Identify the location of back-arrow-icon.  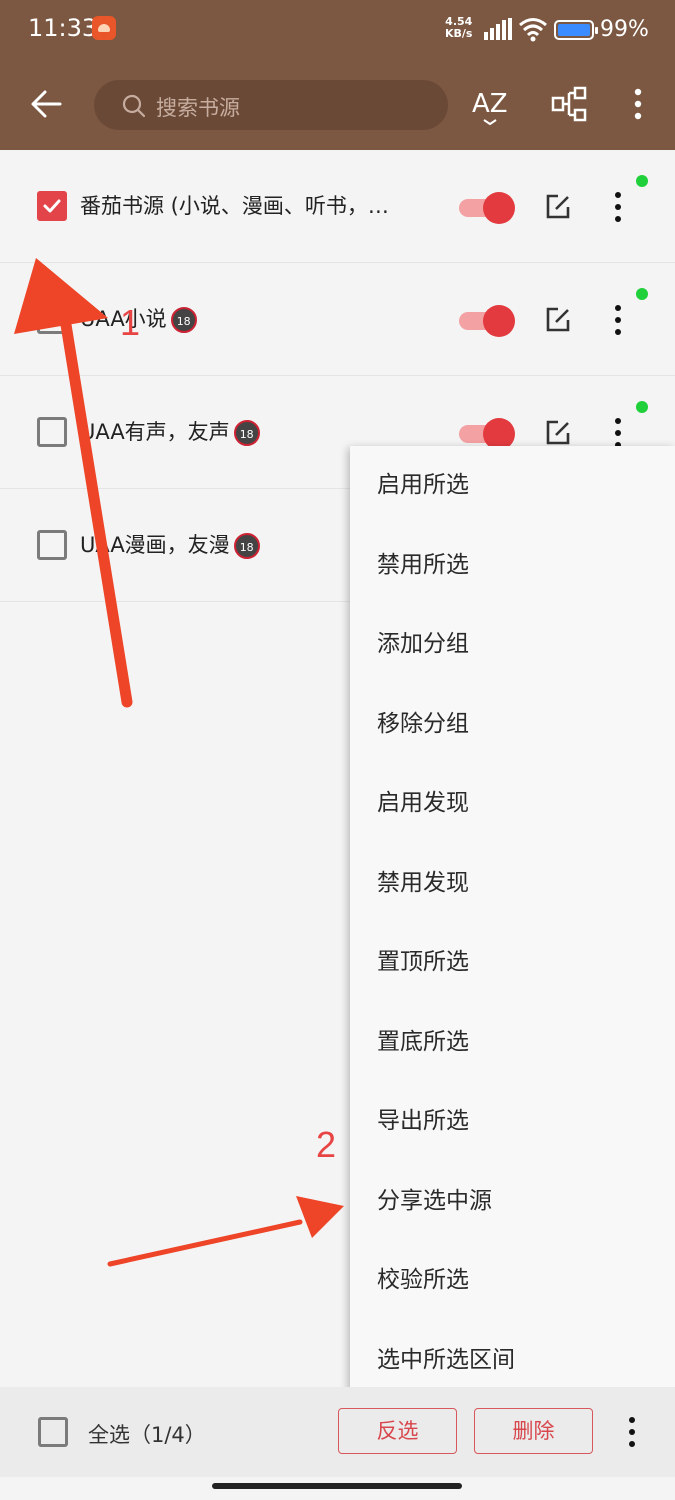
(46, 104).